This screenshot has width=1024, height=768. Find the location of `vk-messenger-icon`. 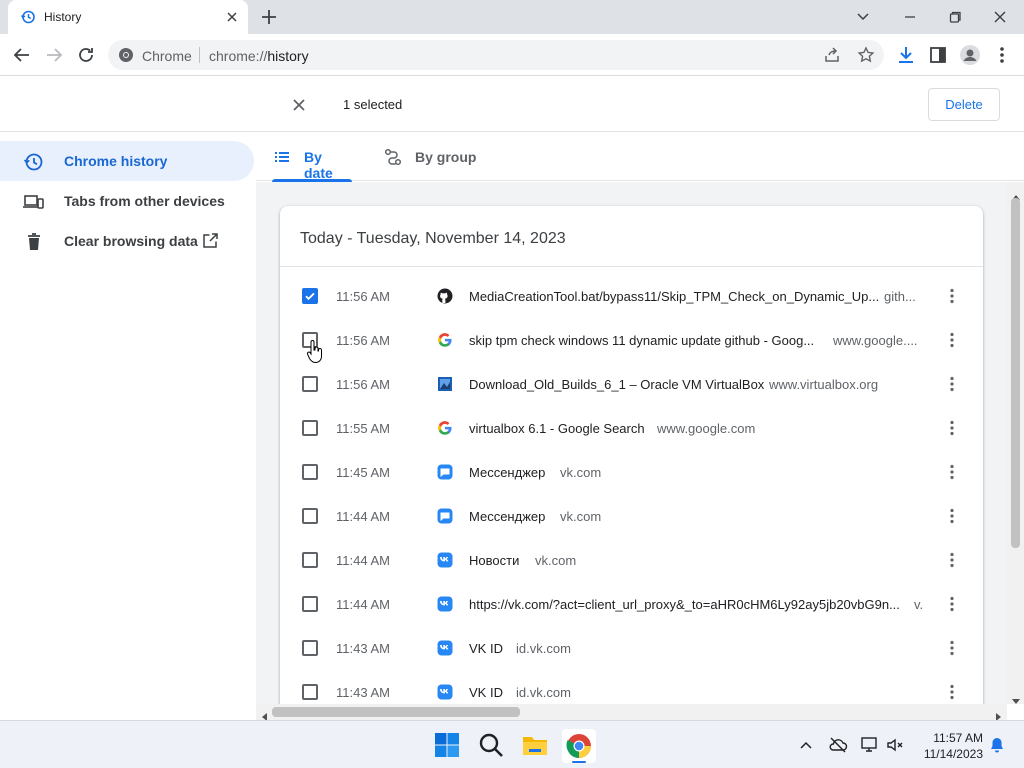

vk-messenger-icon is located at coordinates (445, 516).